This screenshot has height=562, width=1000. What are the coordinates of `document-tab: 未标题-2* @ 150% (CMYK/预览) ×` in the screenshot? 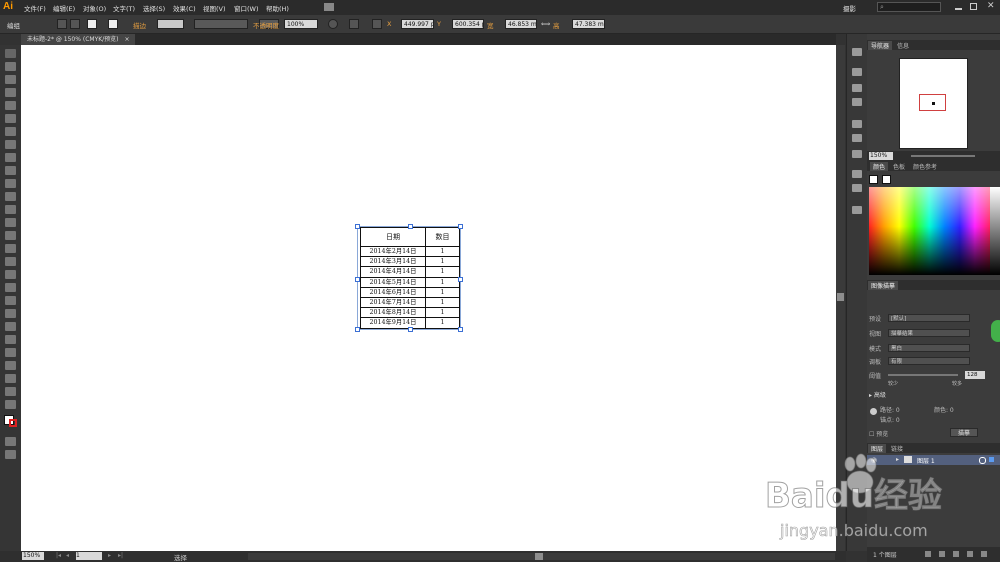 It's located at (78, 39).